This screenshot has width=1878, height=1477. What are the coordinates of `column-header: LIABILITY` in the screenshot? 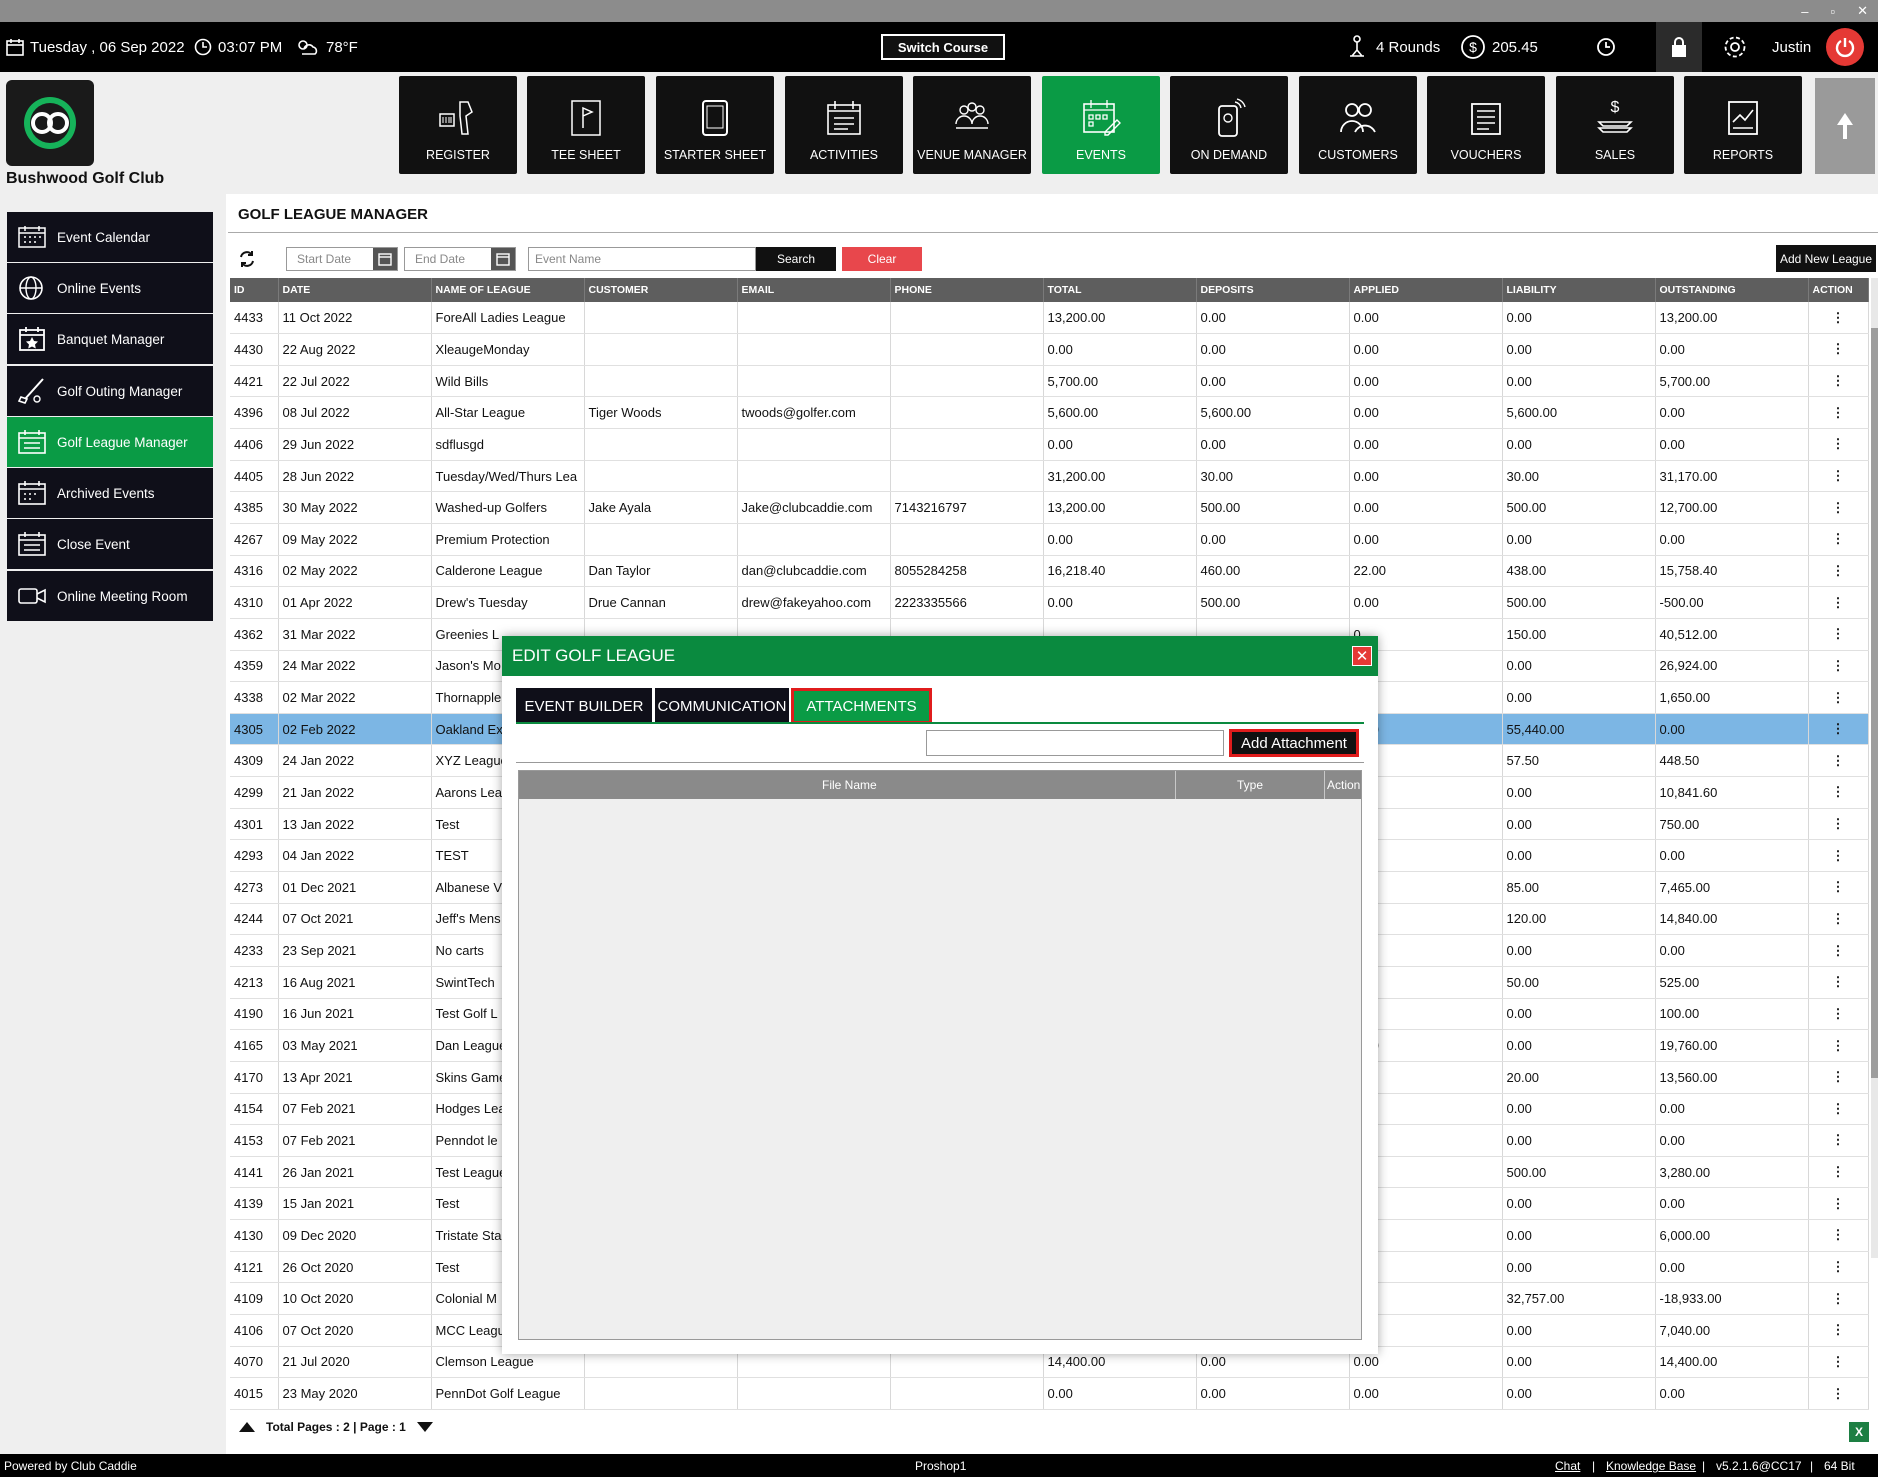 It's located at (1579, 290).